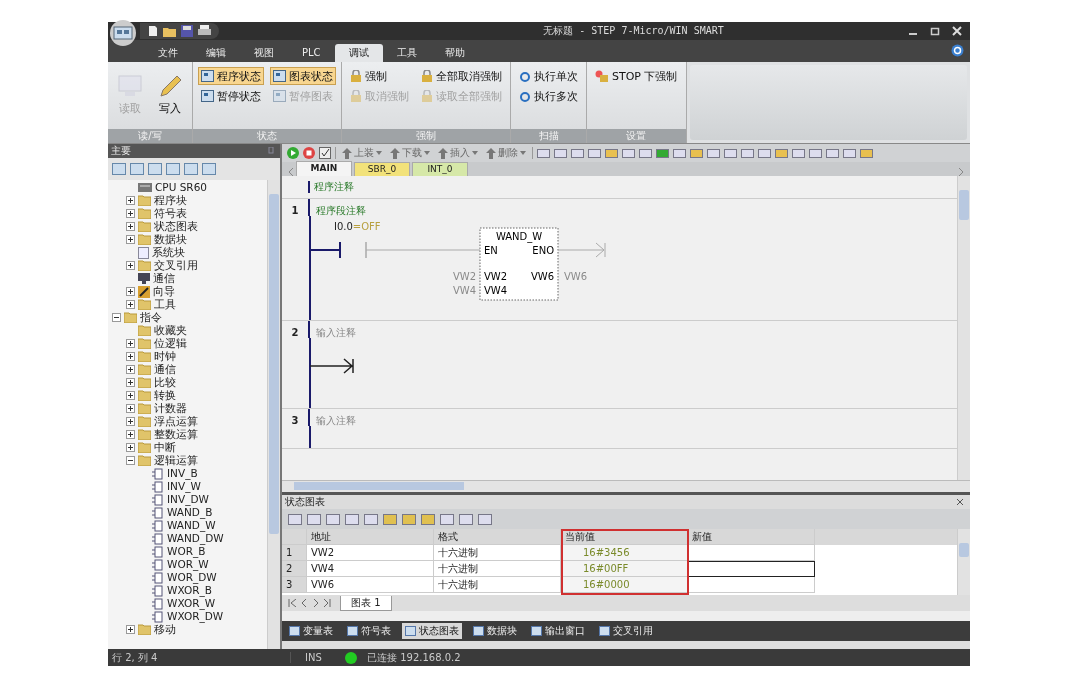  What do you see at coordinates (325, 153) in the screenshot?
I see `compile-icon` at bounding box center [325, 153].